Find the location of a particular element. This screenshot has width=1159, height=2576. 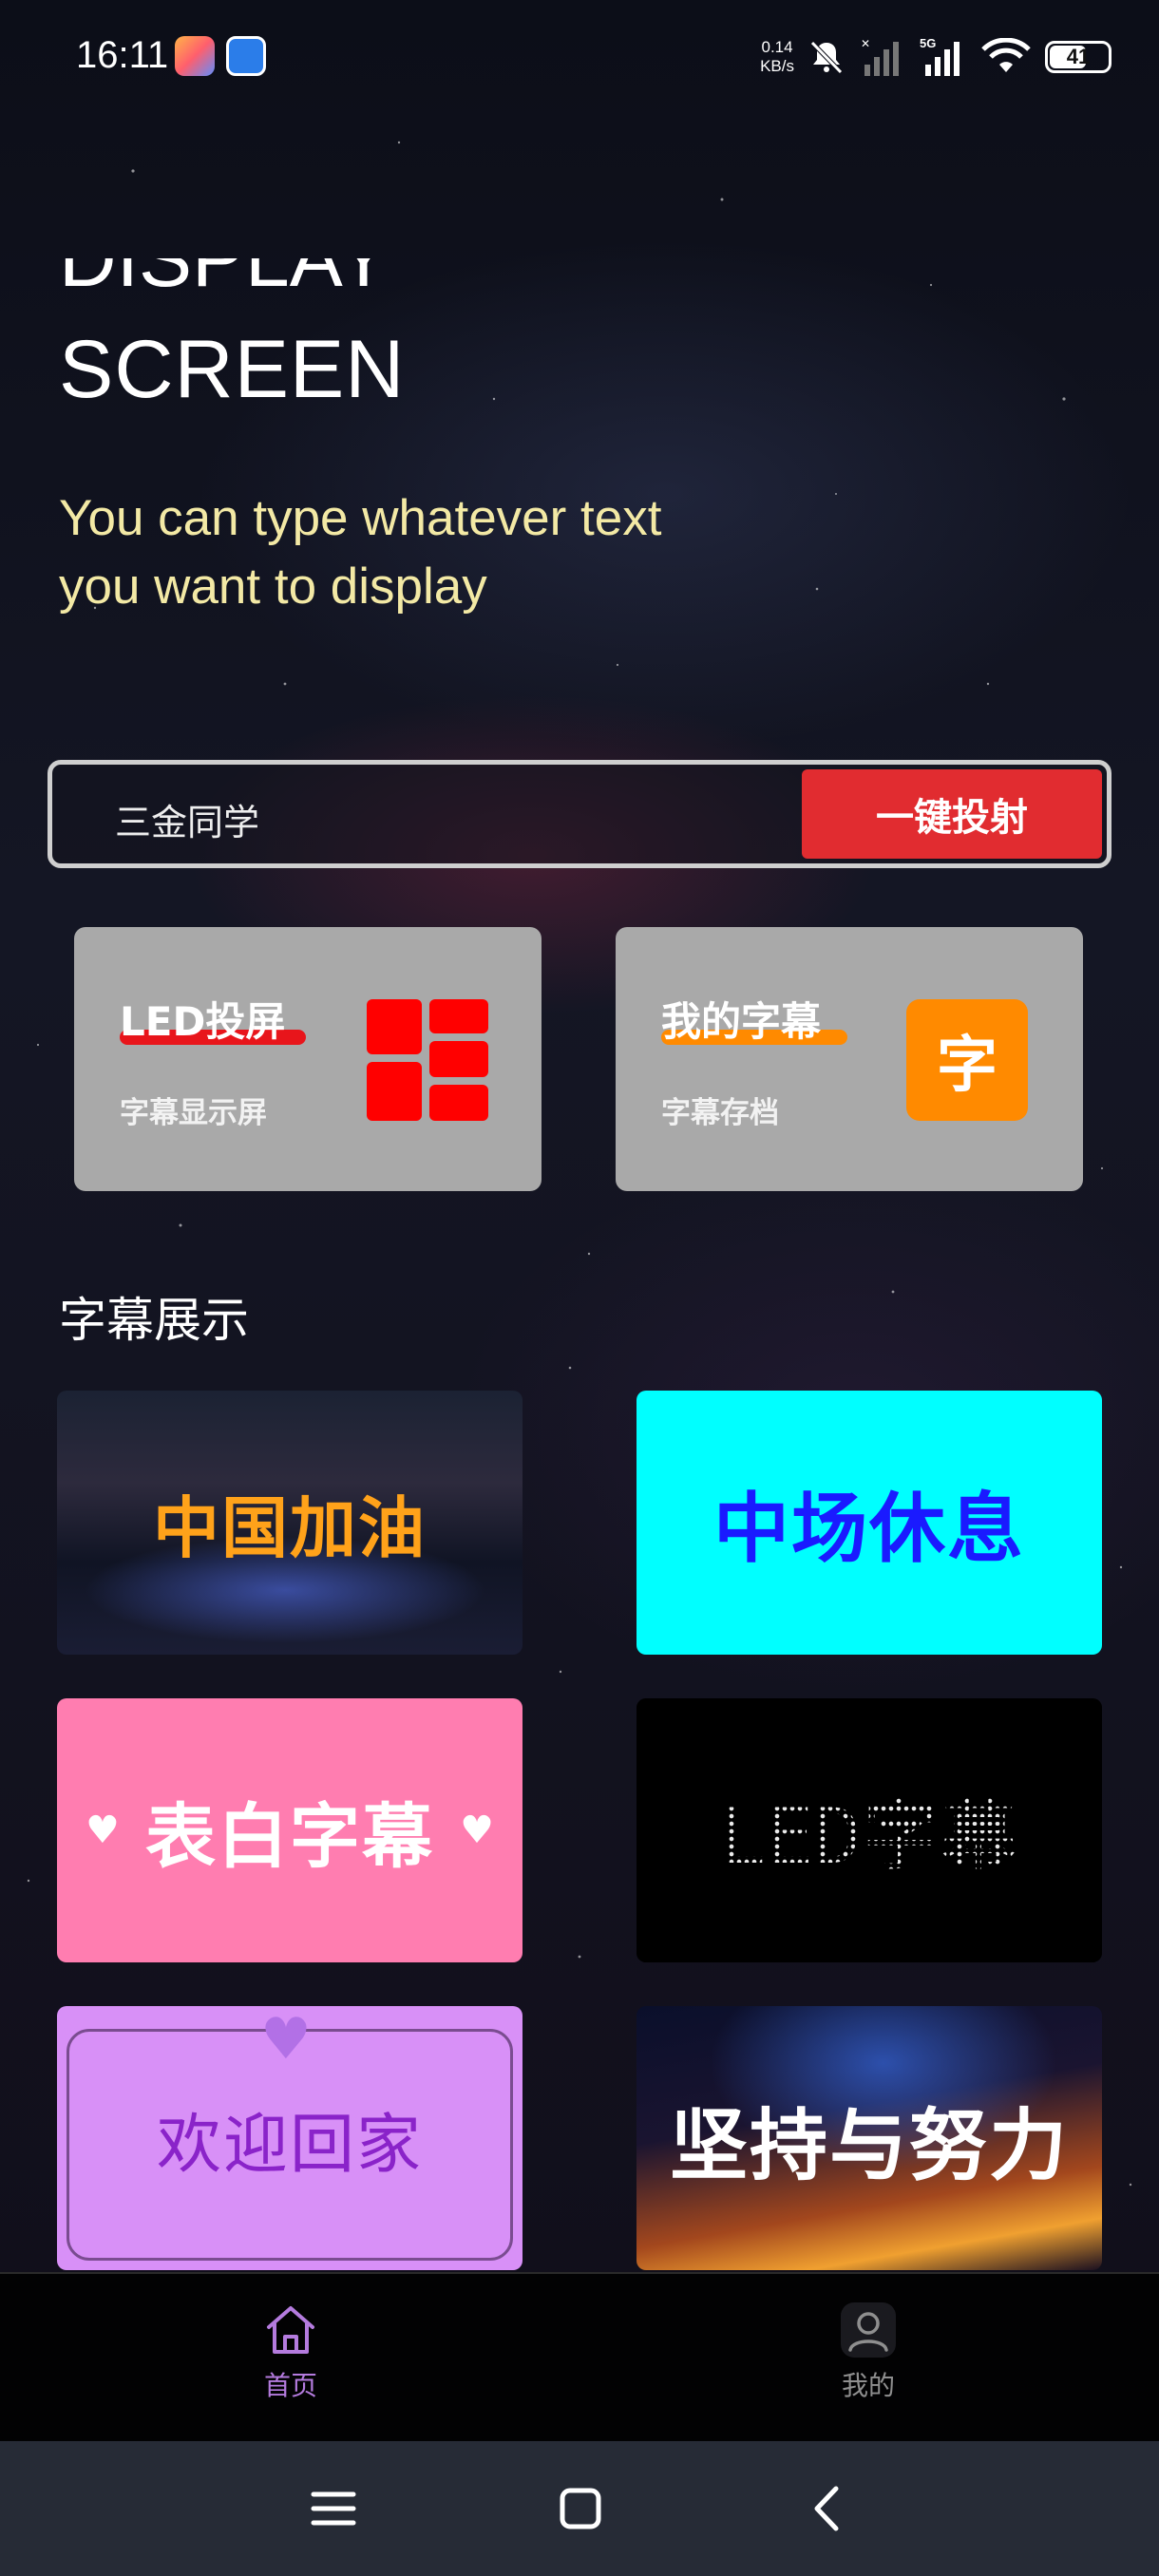

showcase-item: 坚持与努力 is located at coordinates (869, 2138).